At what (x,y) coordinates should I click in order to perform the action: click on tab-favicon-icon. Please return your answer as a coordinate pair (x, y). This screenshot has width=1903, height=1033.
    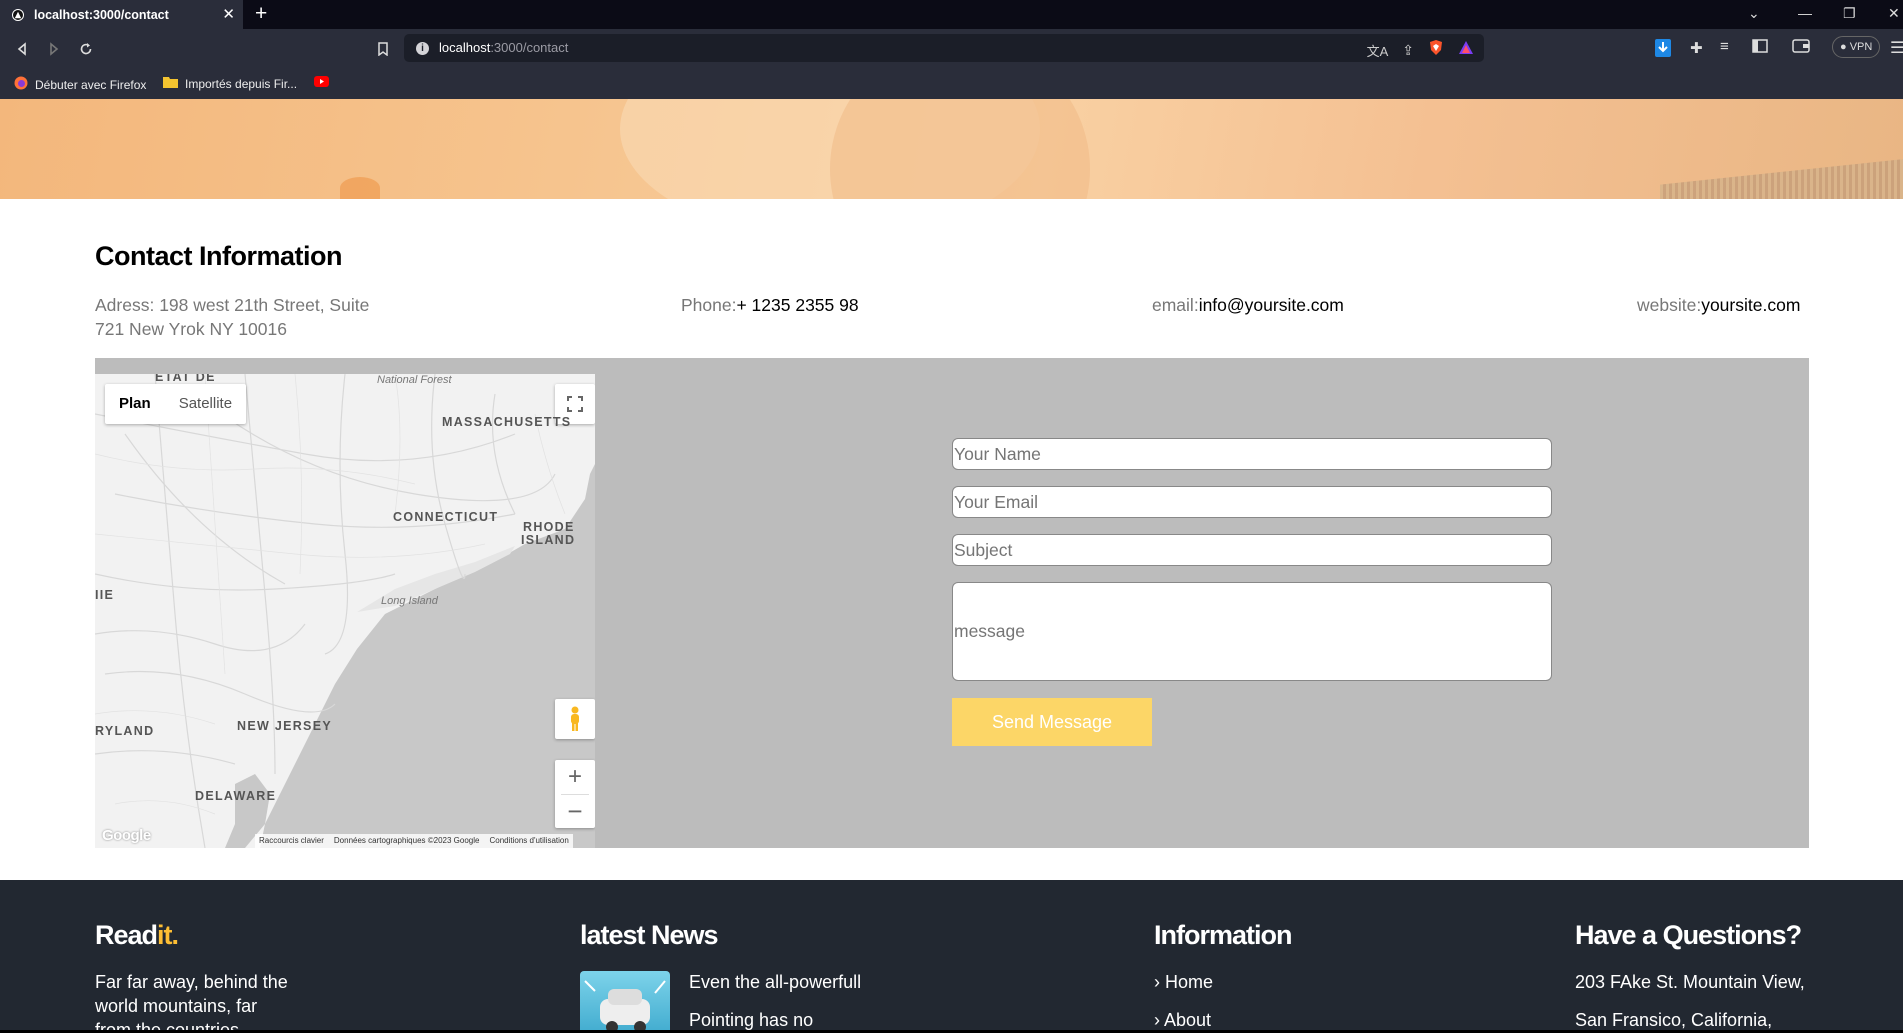
    Looking at the image, I should click on (18, 14).